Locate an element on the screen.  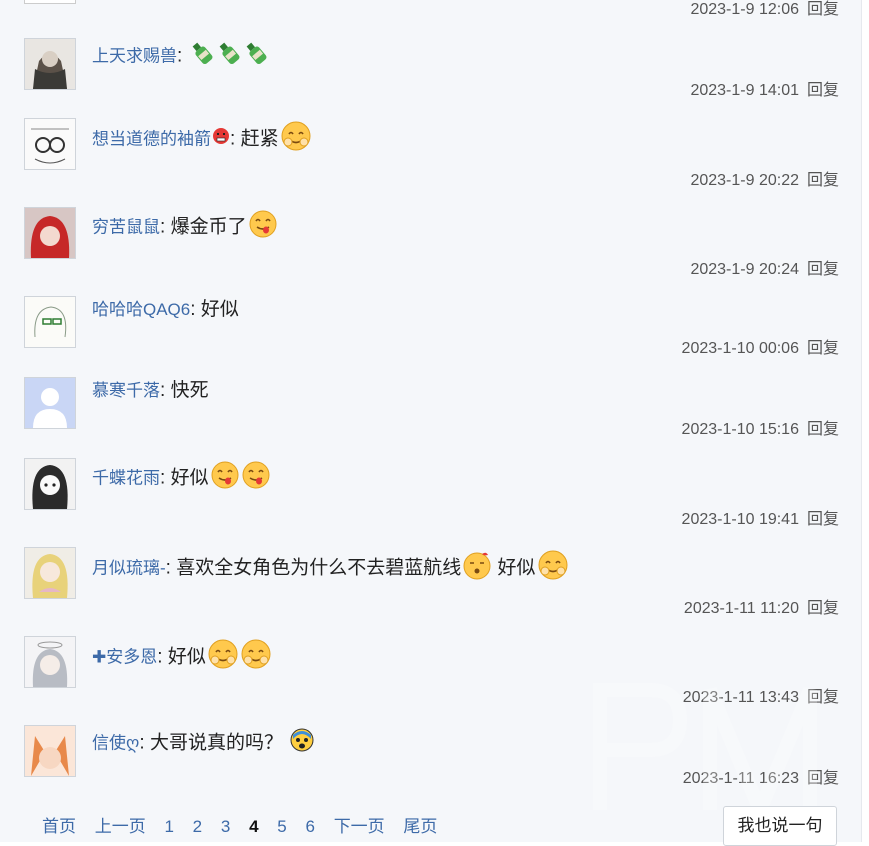
say-something-button: 我也说一句 is located at coordinates (780, 826).